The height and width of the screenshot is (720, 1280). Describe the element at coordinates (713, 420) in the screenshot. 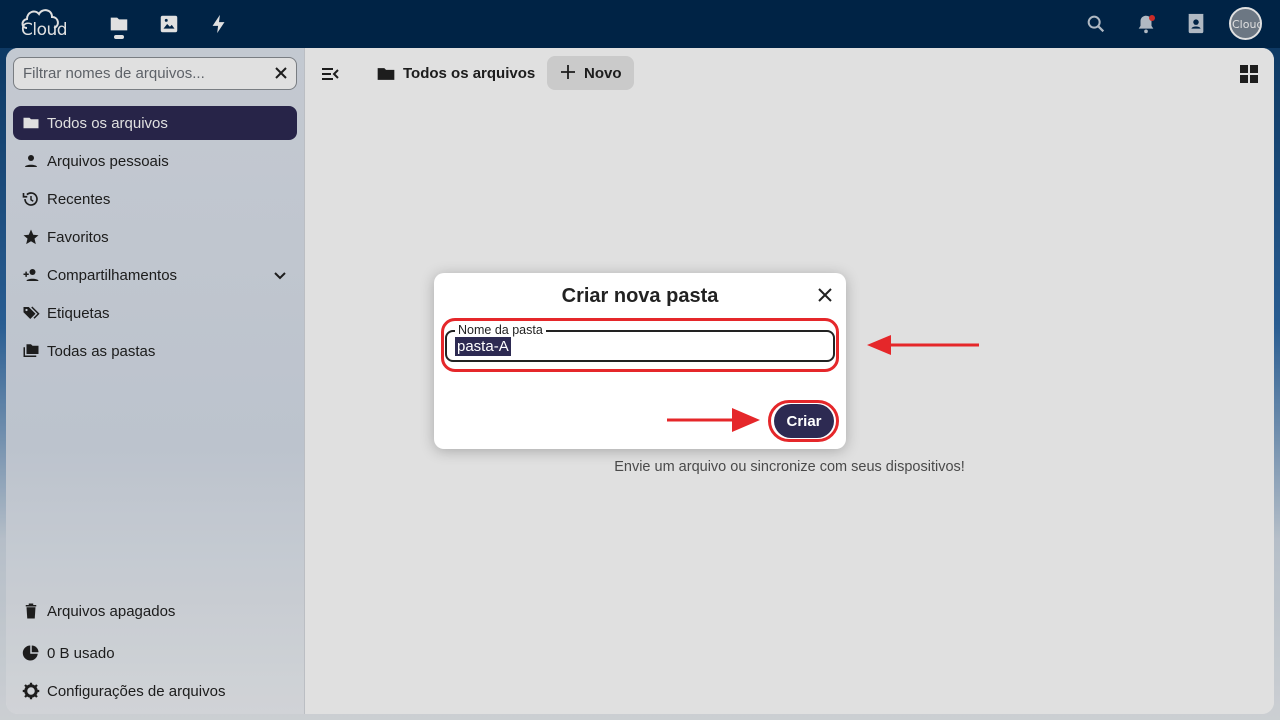

I see `arrow-right-icon` at that location.